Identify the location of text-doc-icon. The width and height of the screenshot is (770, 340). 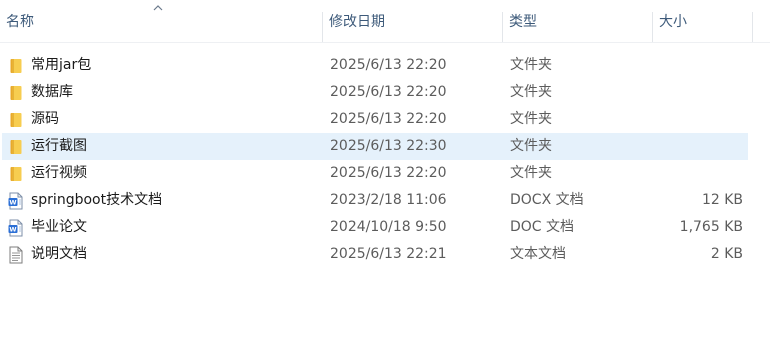
(16, 254).